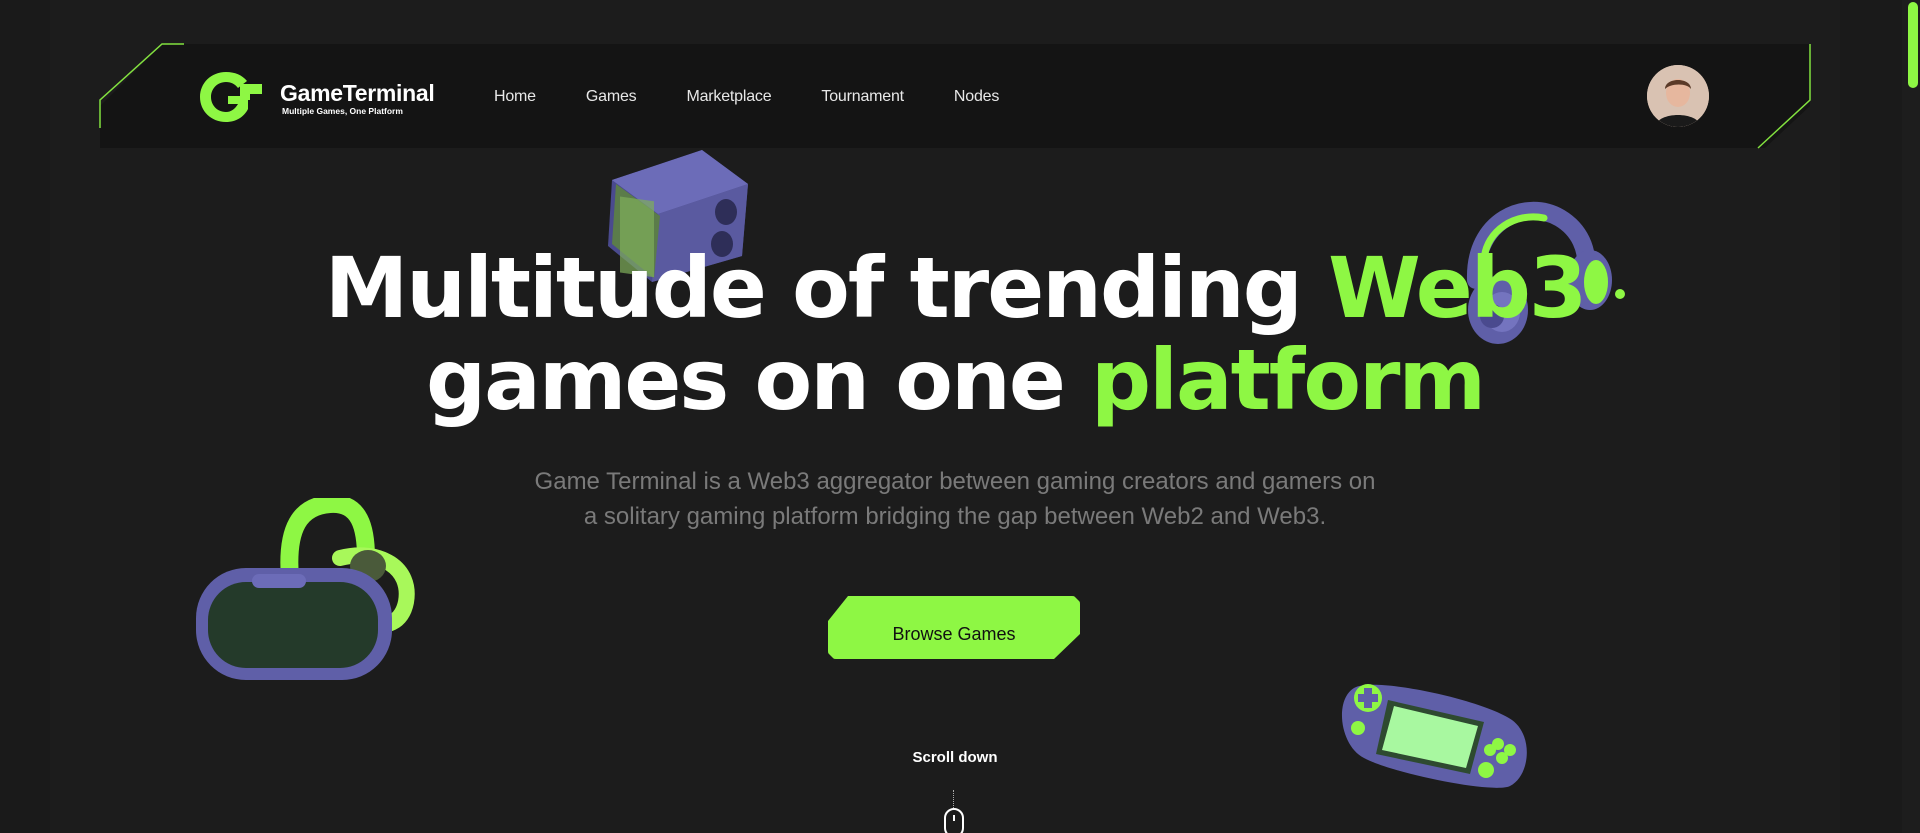 Image resolution: width=1920 pixels, height=833 pixels. Describe the element at coordinates (305, 589) in the screenshot. I see `vr-headset-icon` at that location.